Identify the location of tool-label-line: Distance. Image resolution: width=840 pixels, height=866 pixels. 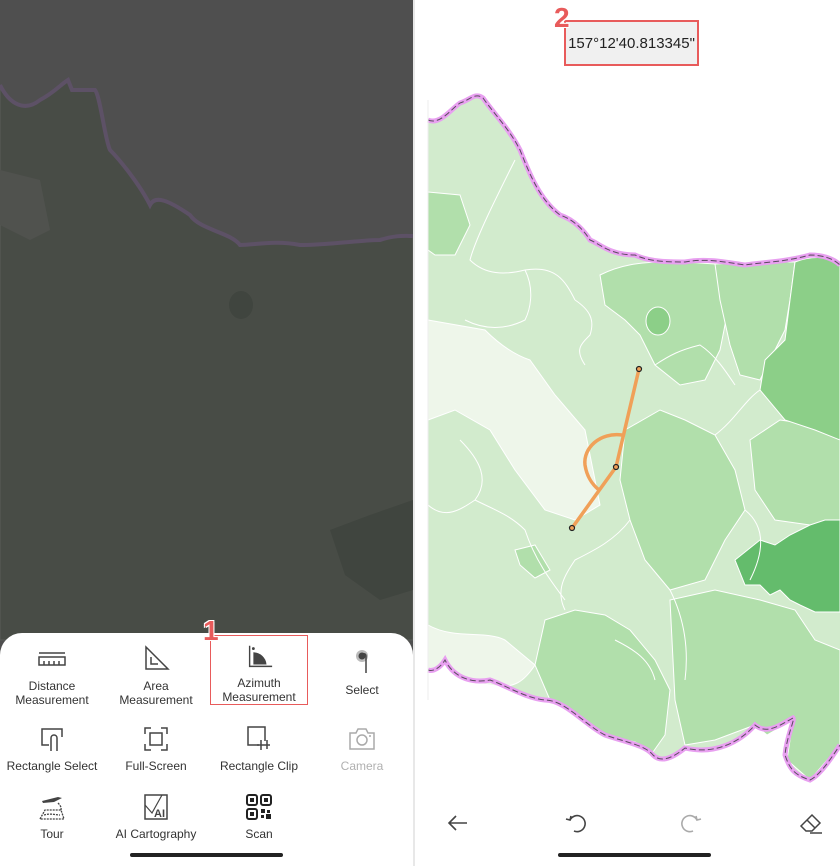
(52, 686).